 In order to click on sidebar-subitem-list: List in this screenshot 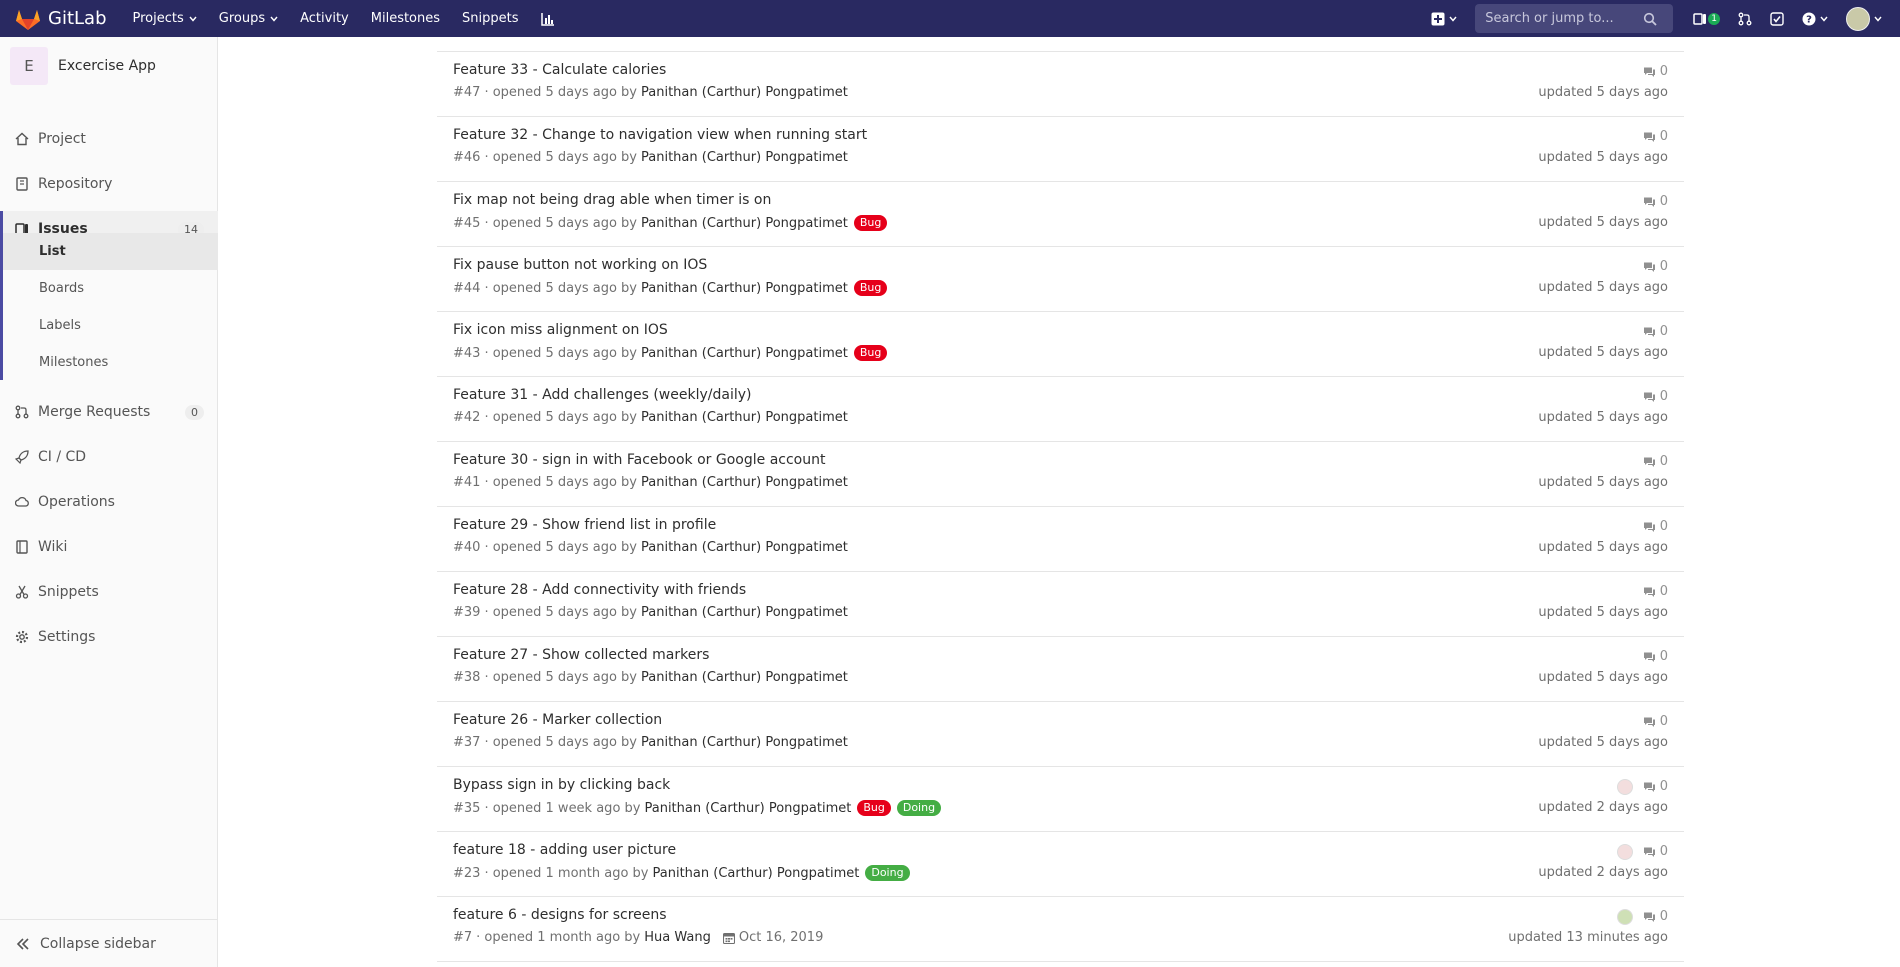, I will do `click(110, 251)`.